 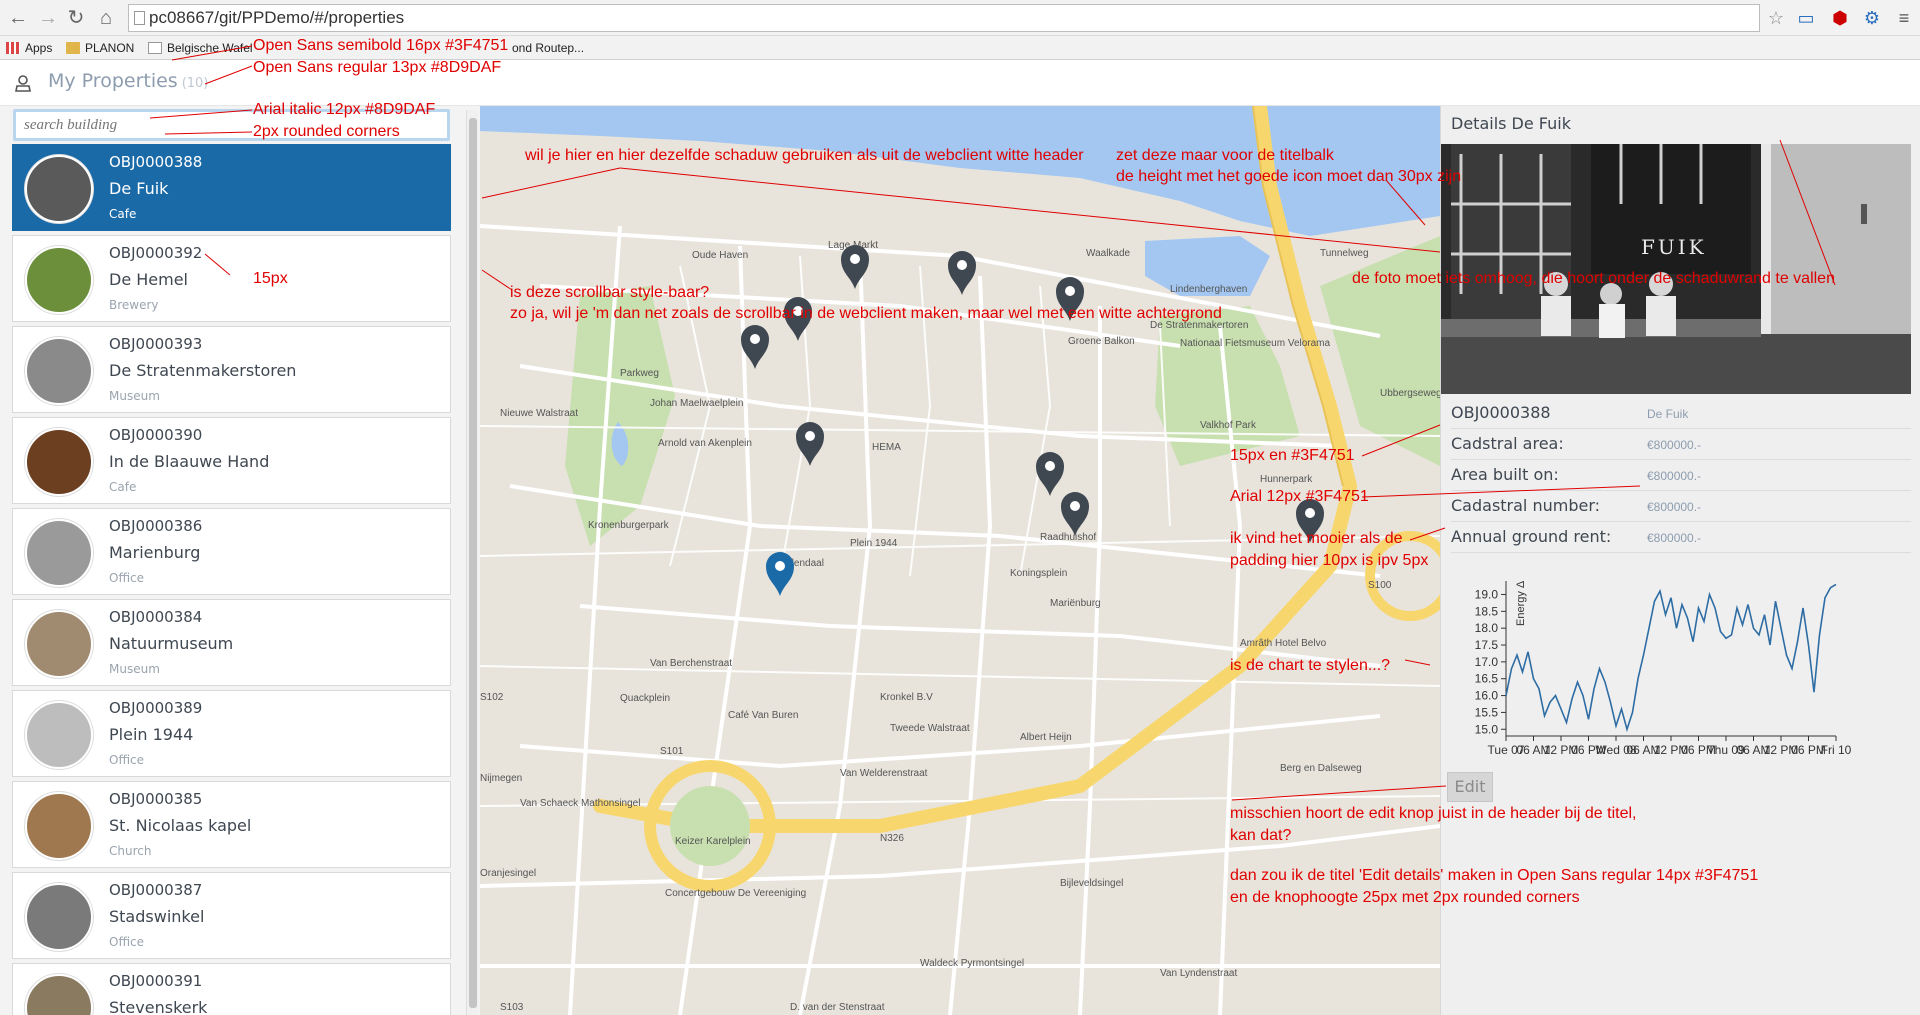 What do you see at coordinates (156, 708) in the screenshot?
I see `property-code: OBJ0000389` at bounding box center [156, 708].